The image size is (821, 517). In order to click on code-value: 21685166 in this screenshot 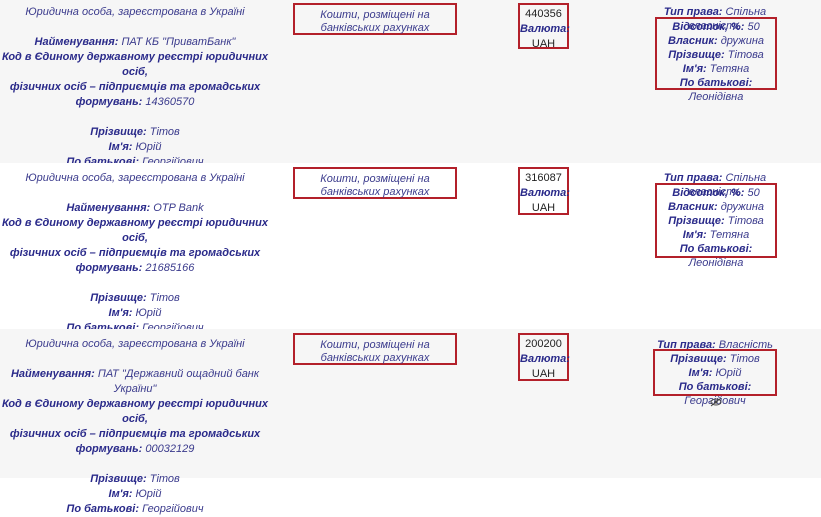, I will do `click(170, 268)`.